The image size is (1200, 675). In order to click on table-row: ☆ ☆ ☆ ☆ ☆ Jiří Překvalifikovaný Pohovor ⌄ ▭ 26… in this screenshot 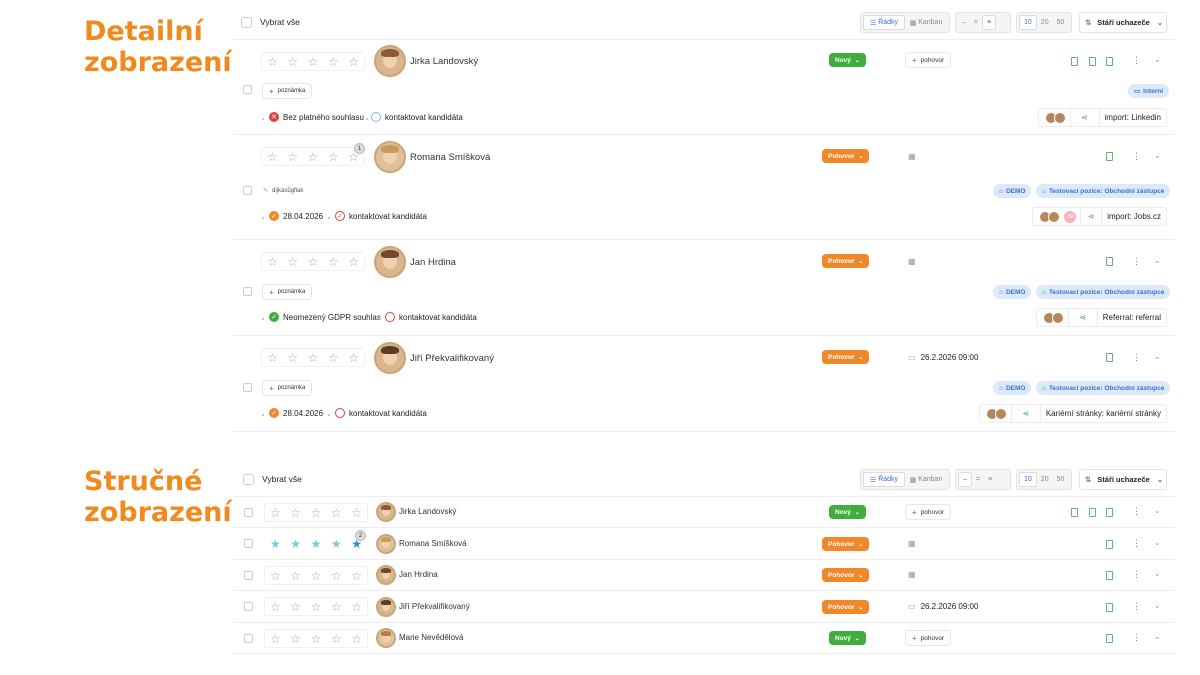, I will do `click(704, 607)`.